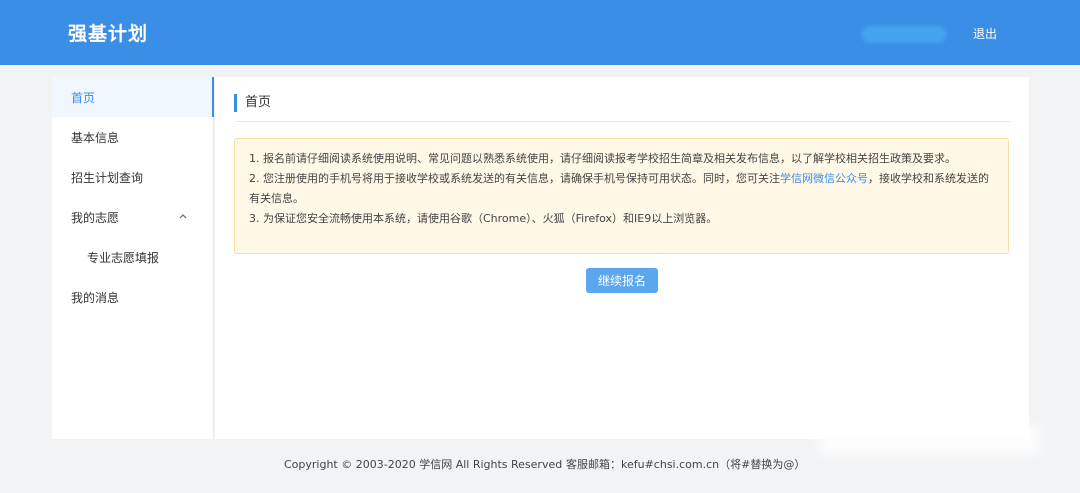  I want to click on sidebar-item-label: 基本信息, so click(95, 137).